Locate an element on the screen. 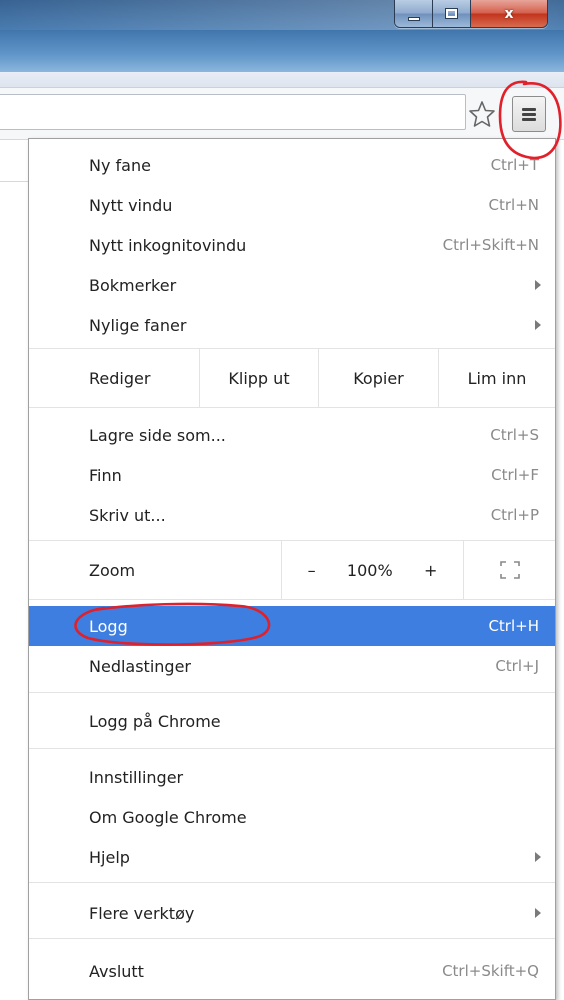  menu-item-label: Avslutt is located at coordinates (116, 971).